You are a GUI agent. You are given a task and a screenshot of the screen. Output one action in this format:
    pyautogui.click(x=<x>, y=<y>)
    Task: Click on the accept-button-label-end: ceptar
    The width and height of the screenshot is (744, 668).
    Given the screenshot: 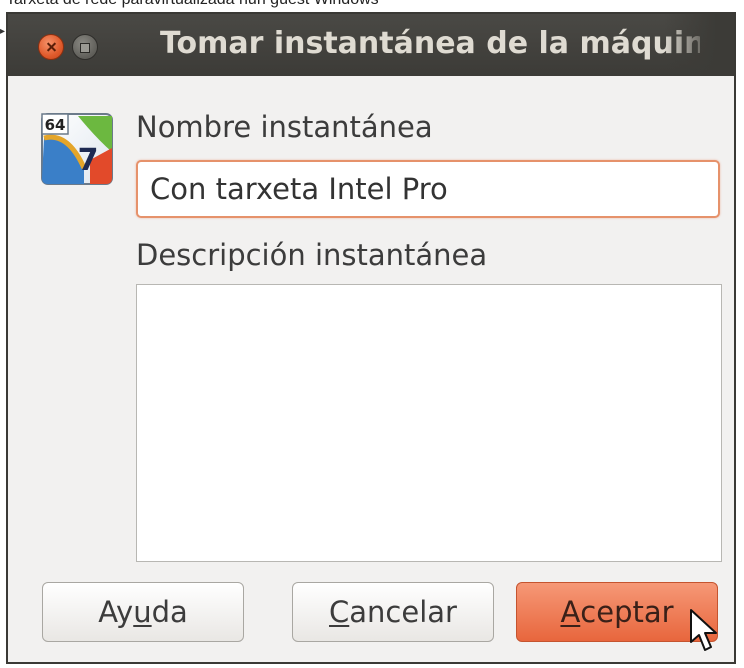 What is the action you would take?
    pyautogui.click(x=627, y=612)
    